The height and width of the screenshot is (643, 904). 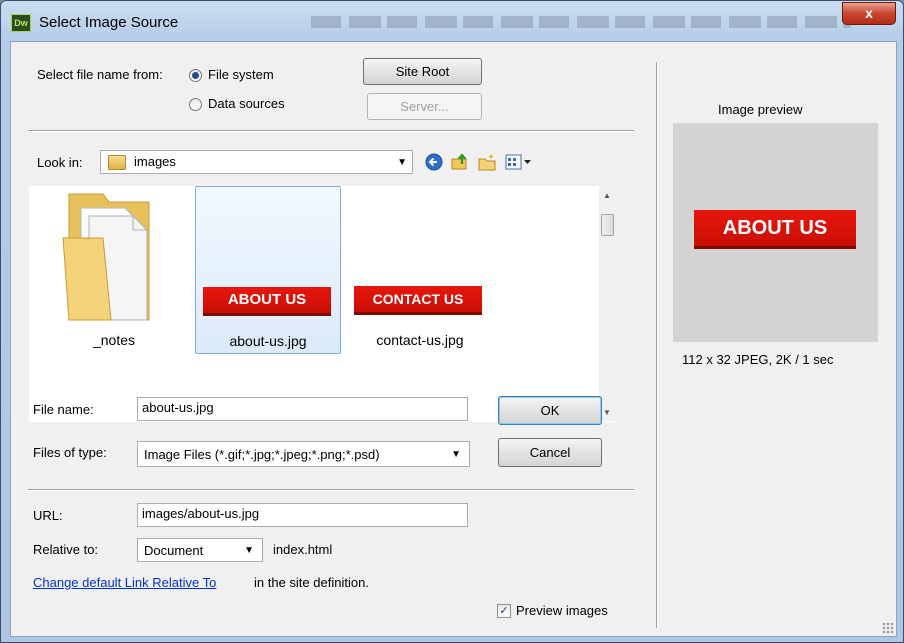 I want to click on look-in-dropdown: images ▼, so click(x=256, y=162).